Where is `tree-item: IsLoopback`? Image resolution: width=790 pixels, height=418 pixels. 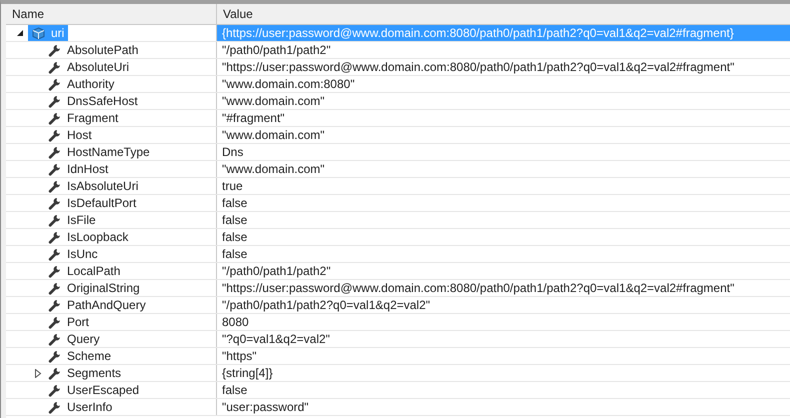
tree-item: IsLoopback is located at coordinates (88, 237).